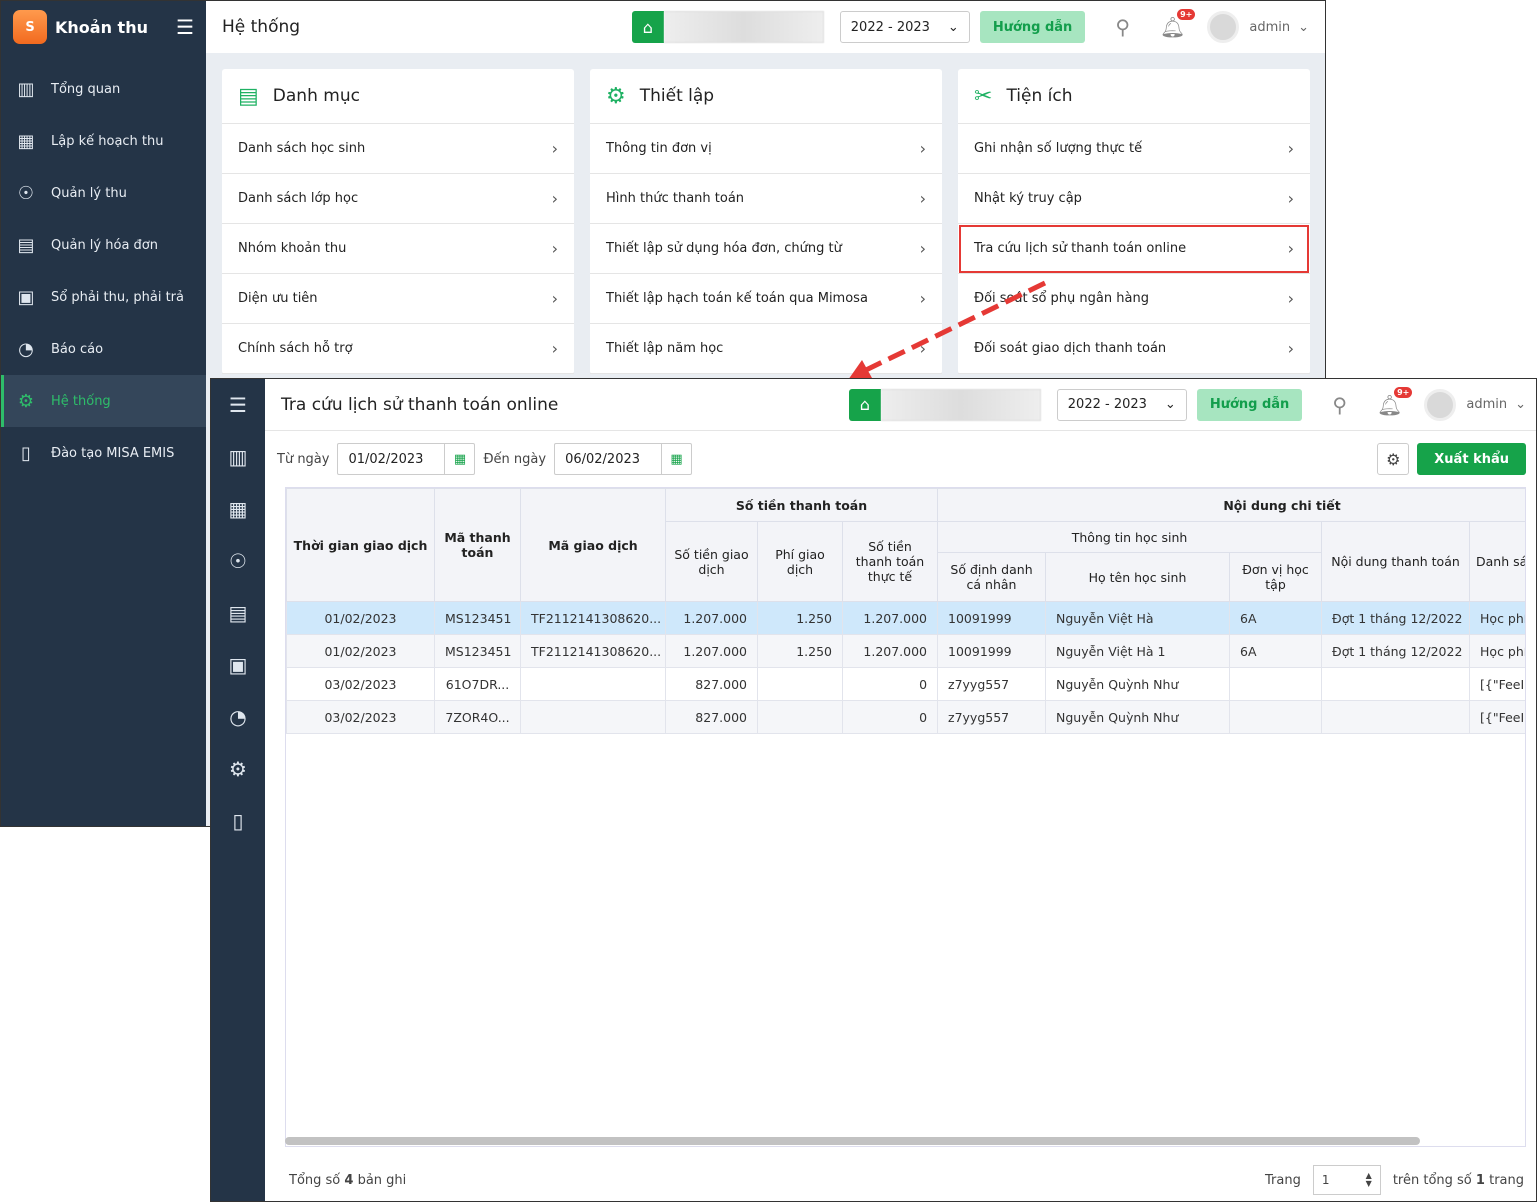 The image size is (1537, 1202). I want to click on to-date-value: 06/02/2023, so click(603, 459).